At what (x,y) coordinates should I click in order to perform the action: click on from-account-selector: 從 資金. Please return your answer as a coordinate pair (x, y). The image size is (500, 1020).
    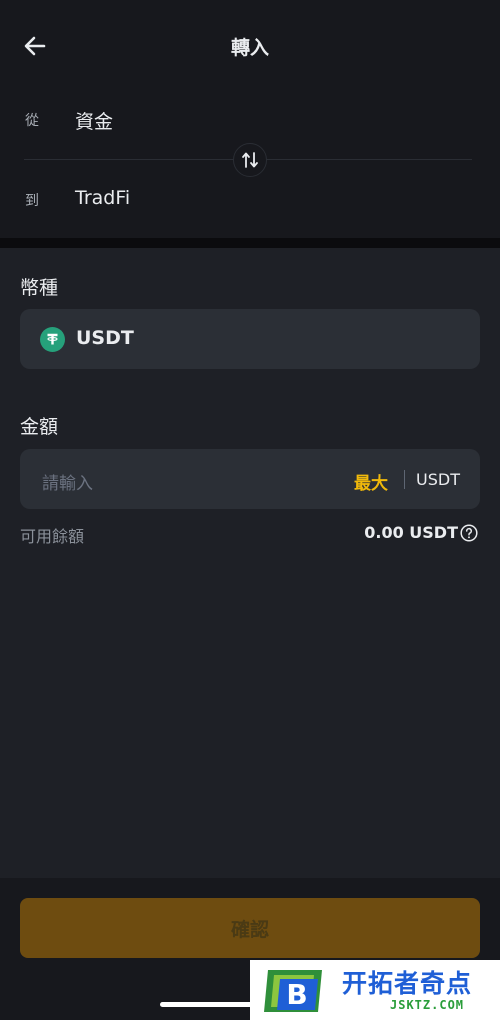
    Looking at the image, I should click on (250, 120).